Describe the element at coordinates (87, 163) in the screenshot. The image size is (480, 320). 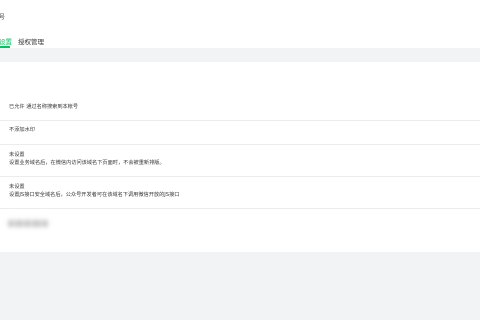
I see `business-domain-desc: 设置业务域名后，在微信内访问该域名下页面时，不会被重新排版。` at that location.